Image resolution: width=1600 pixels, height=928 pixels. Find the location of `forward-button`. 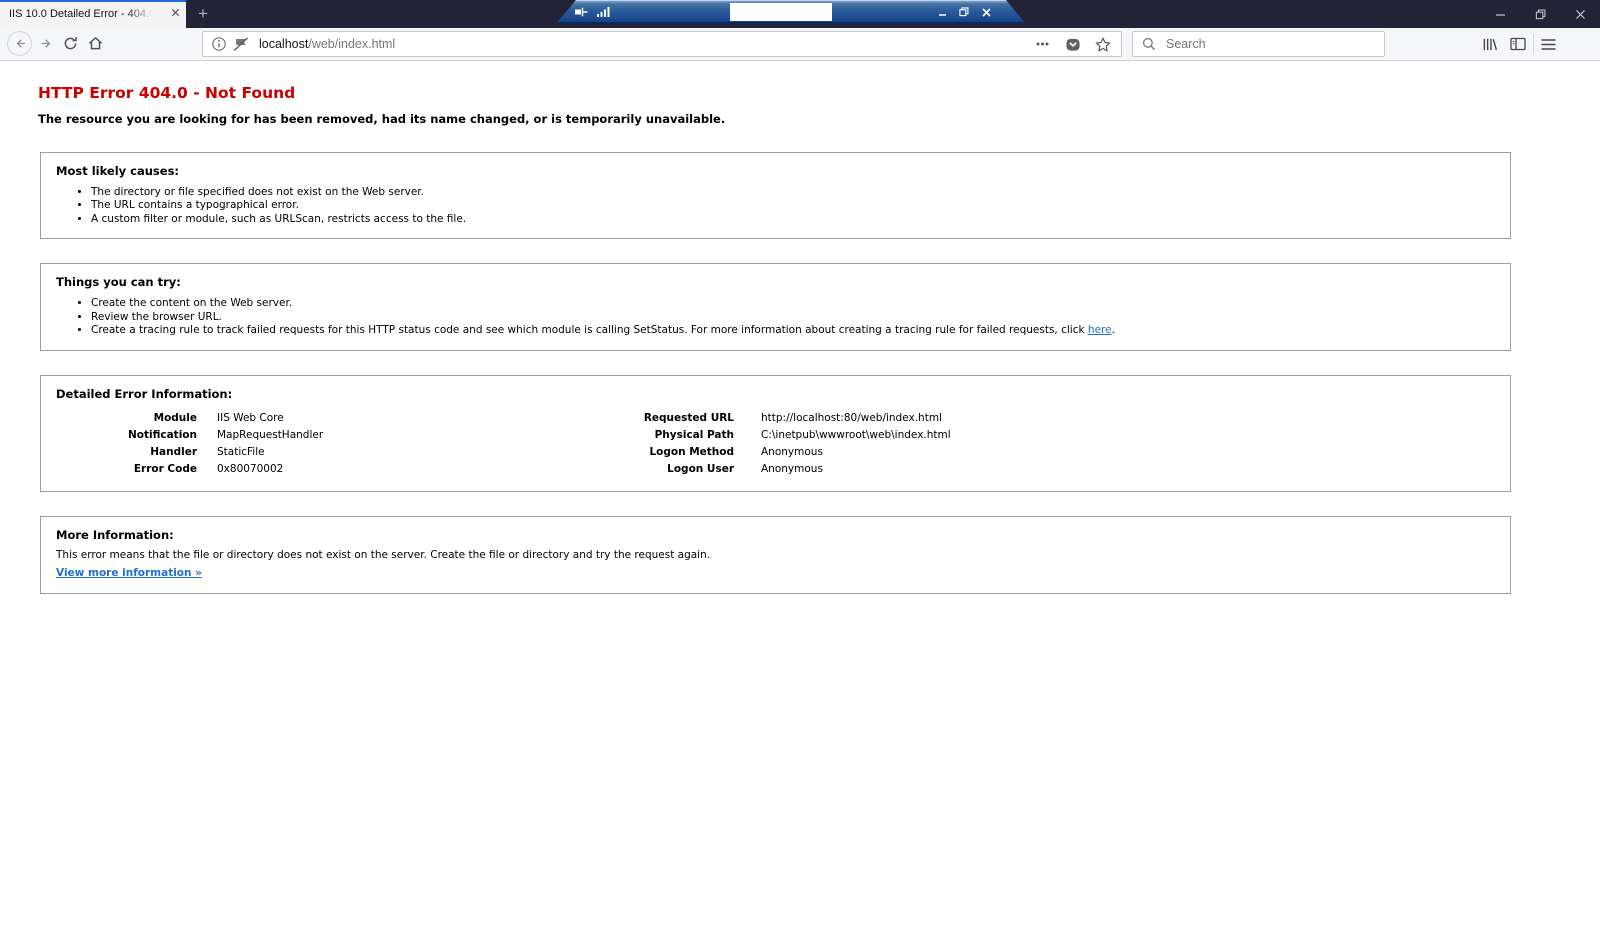

forward-button is located at coordinates (47, 43).